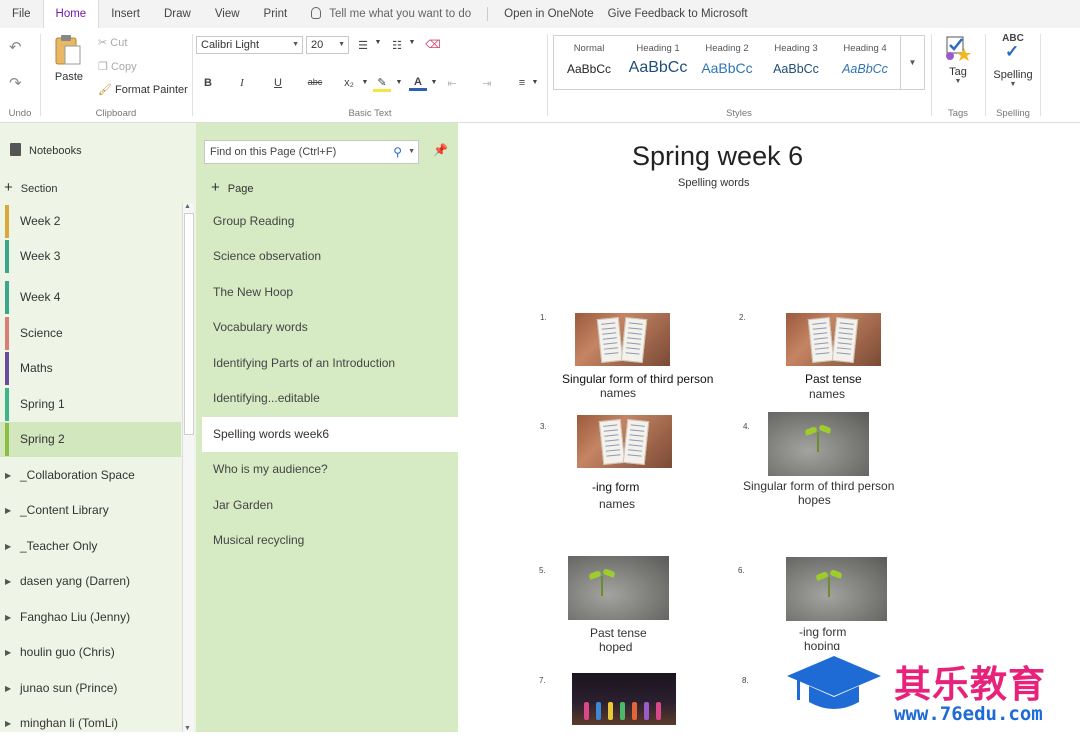  Describe the element at coordinates (232, 187) in the screenshot. I see `add-page-button: + Page` at that location.